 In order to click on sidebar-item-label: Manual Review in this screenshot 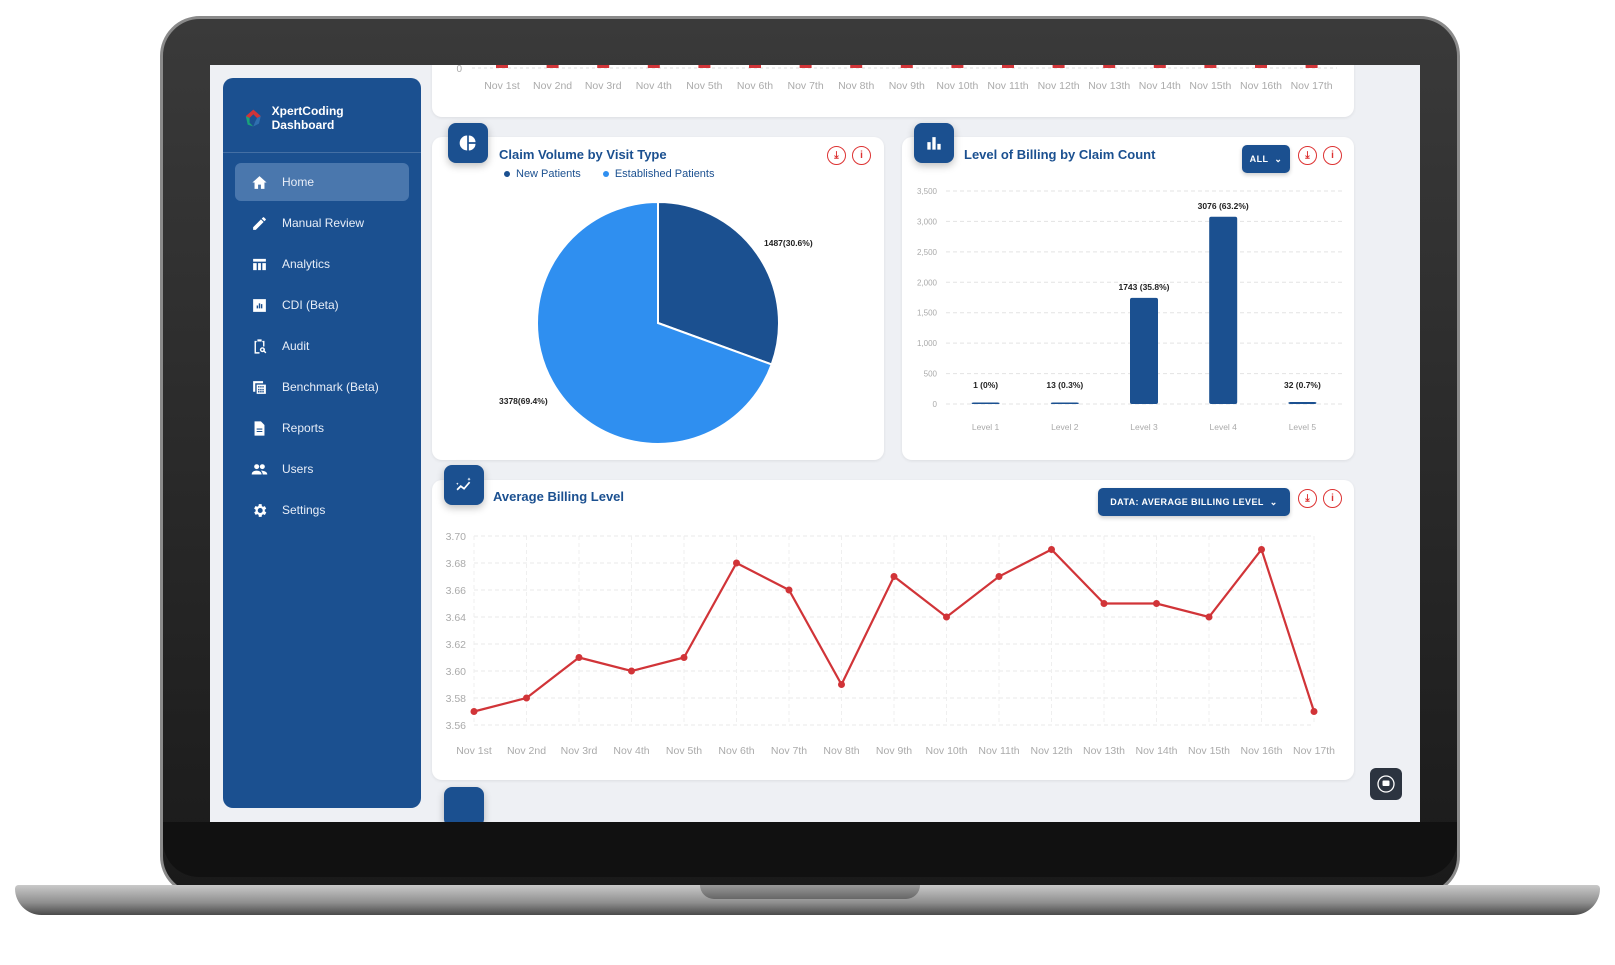, I will do `click(323, 223)`.